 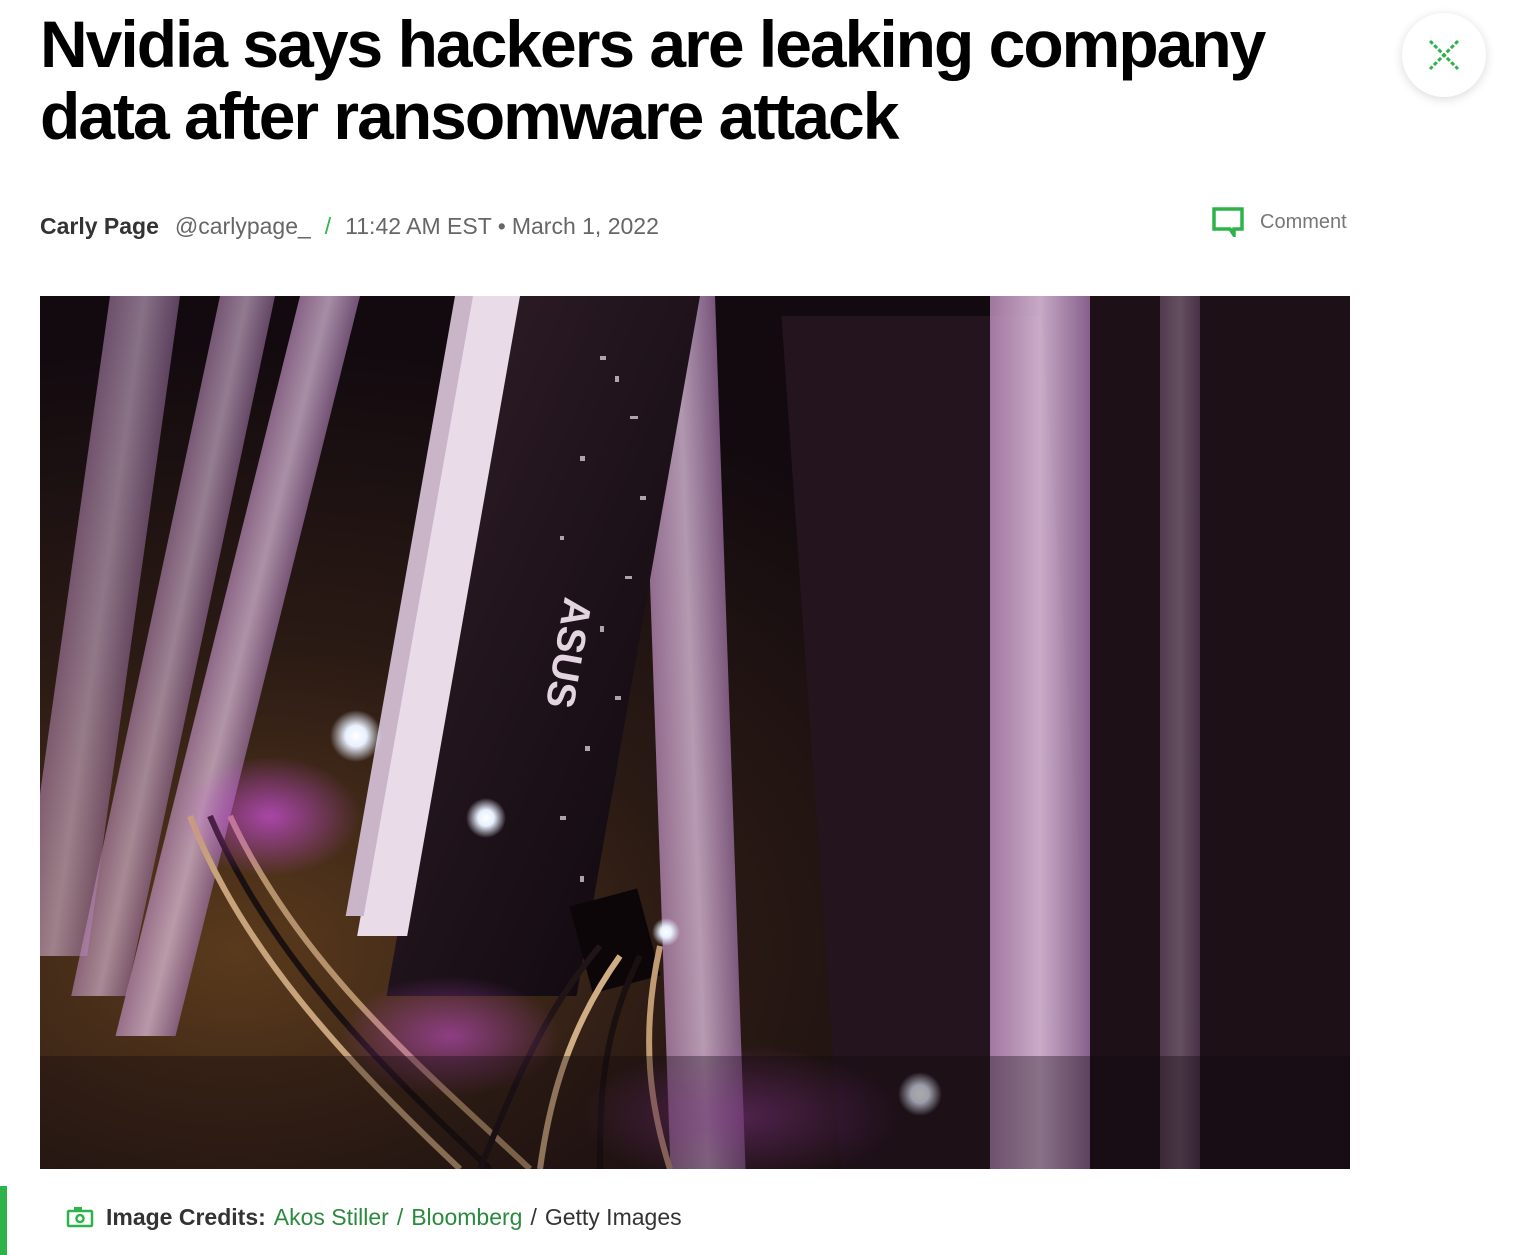 What do you see at coordinates (613, 1216) in the screenshot?
I see `credits-source: Getty Images` at bounding box center [613, 1216].